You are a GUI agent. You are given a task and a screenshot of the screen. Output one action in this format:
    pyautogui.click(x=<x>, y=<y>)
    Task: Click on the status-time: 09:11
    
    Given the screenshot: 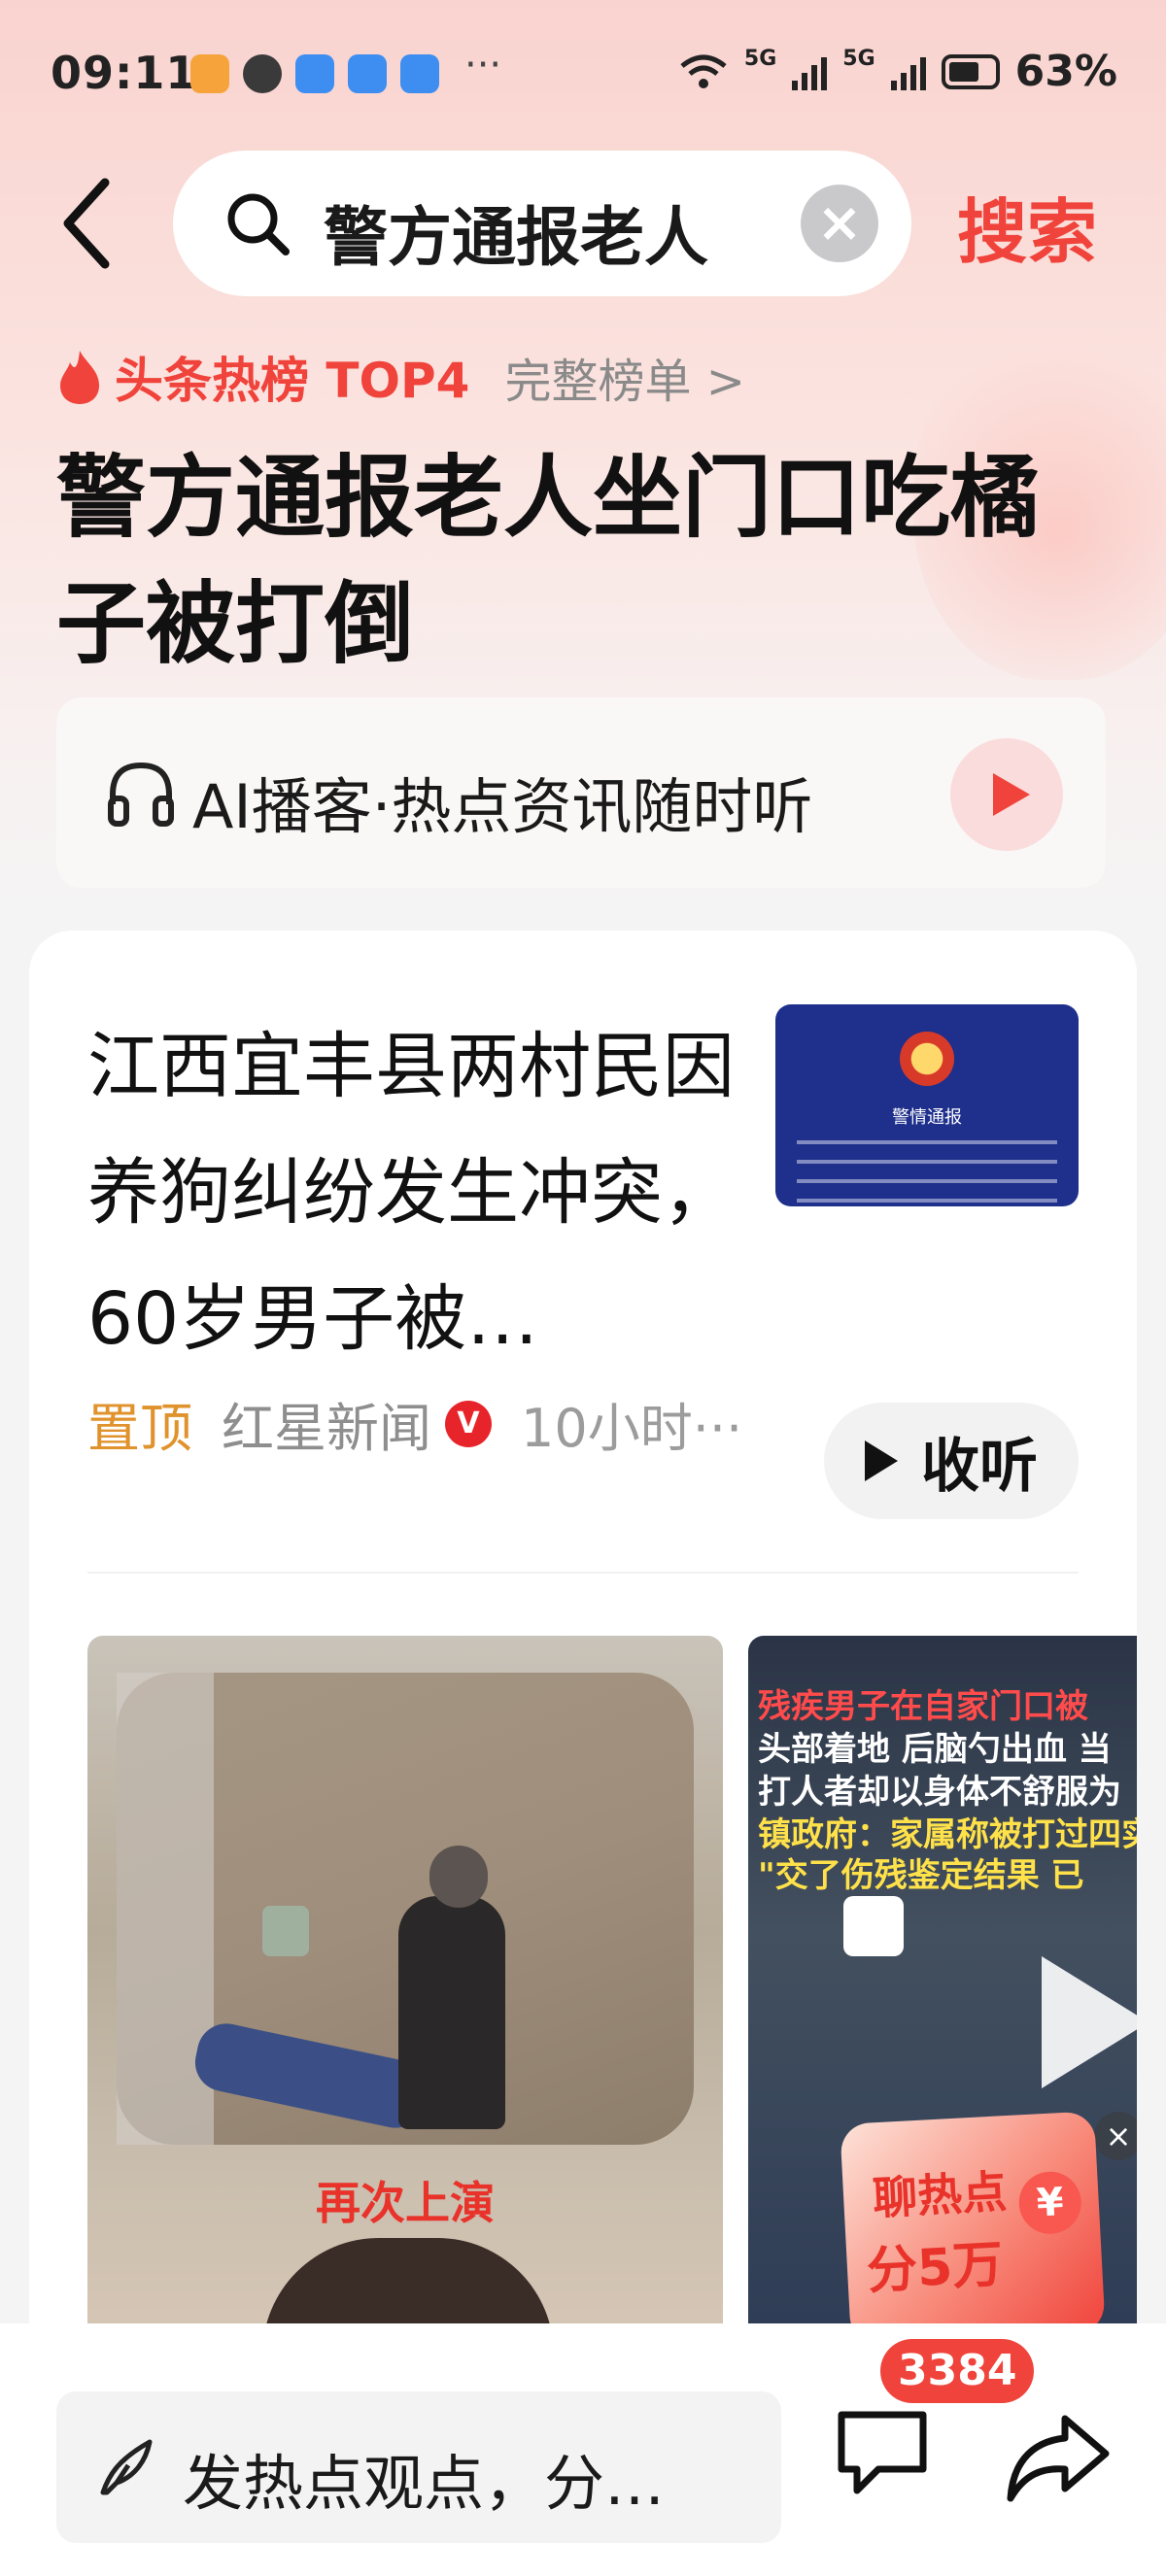 What is the action you would take?
    pyautogui.click(x=124, y=73)
    